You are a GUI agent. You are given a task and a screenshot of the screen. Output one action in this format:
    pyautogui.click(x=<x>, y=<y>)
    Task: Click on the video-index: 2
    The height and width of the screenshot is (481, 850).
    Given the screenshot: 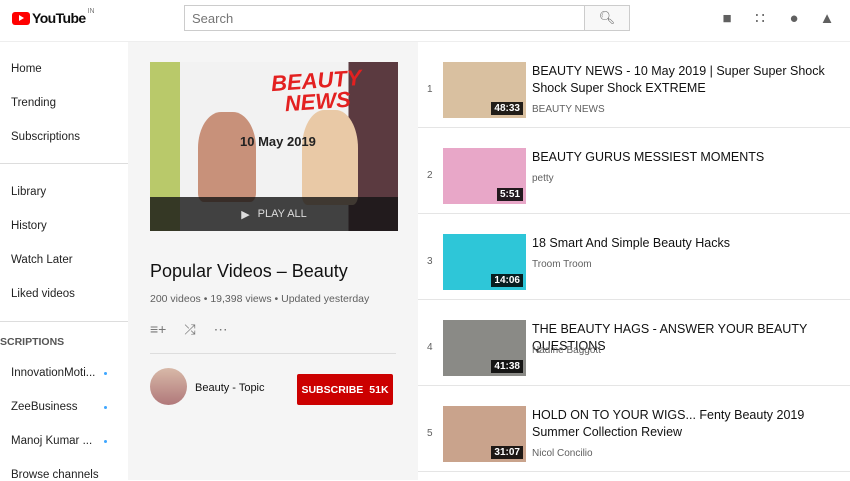 What is the action you would take?
    pyautogui.click(x=430, y=175)
    